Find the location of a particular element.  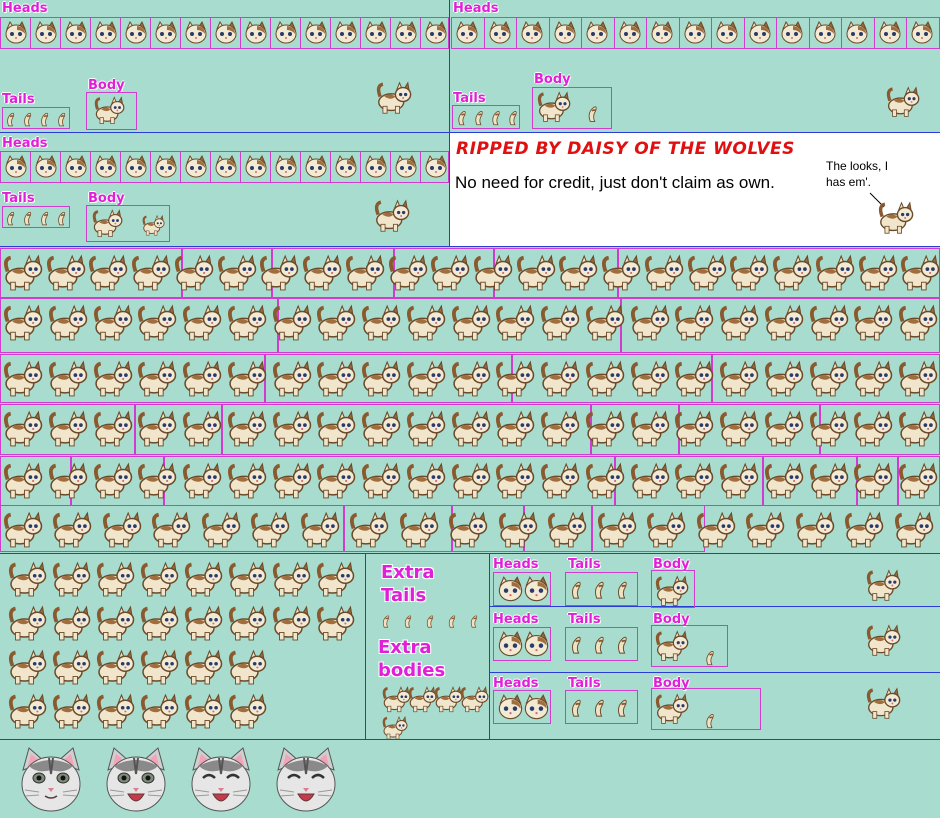

body-label: Body is located at coordinates (552, 79).